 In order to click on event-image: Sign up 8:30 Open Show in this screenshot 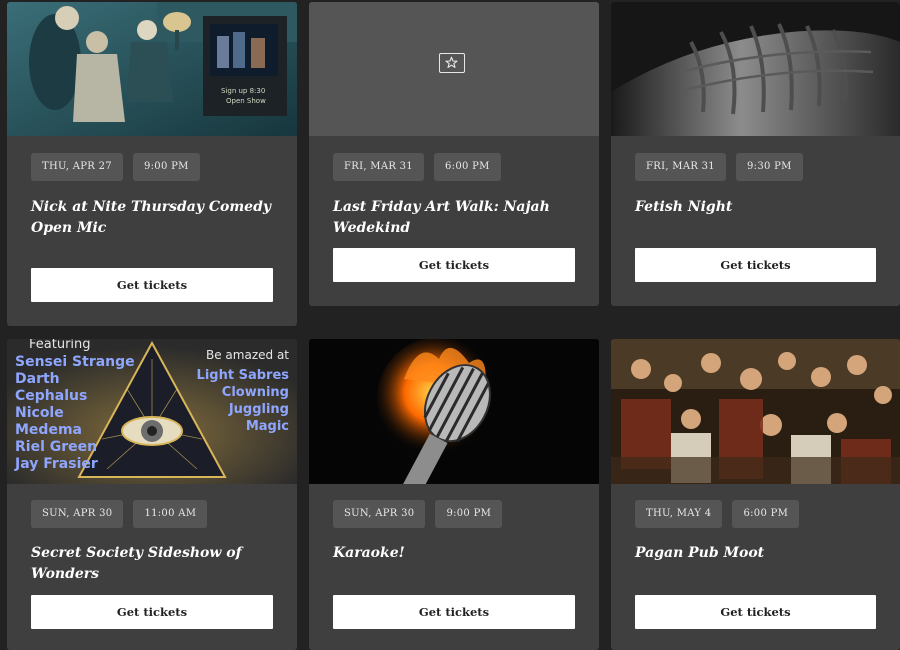, I will do `click(152, 69)`.